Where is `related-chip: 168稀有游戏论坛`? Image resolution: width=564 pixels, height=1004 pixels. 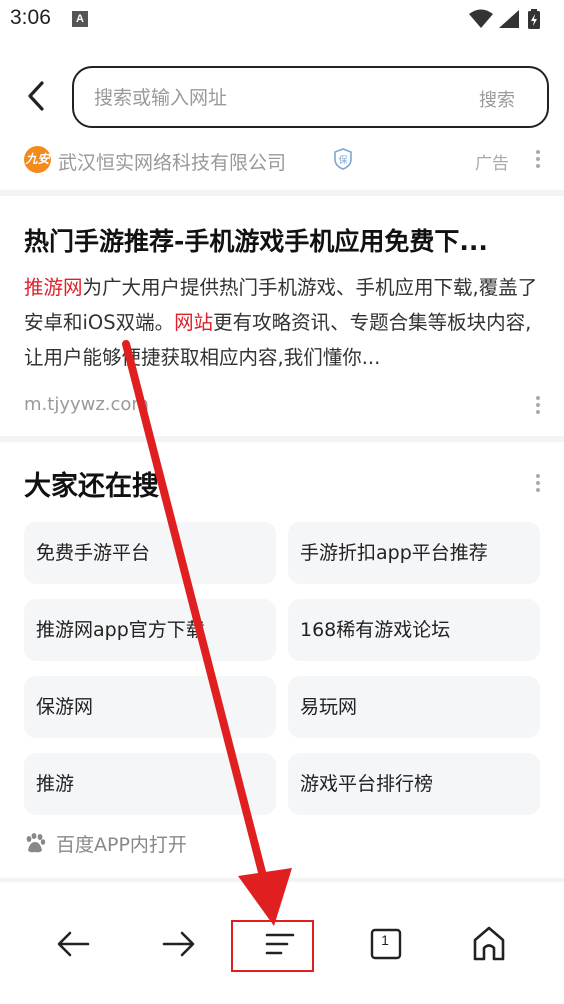 related-chip: 168稀有游戏论坛 is located at coordinates (414, 630).